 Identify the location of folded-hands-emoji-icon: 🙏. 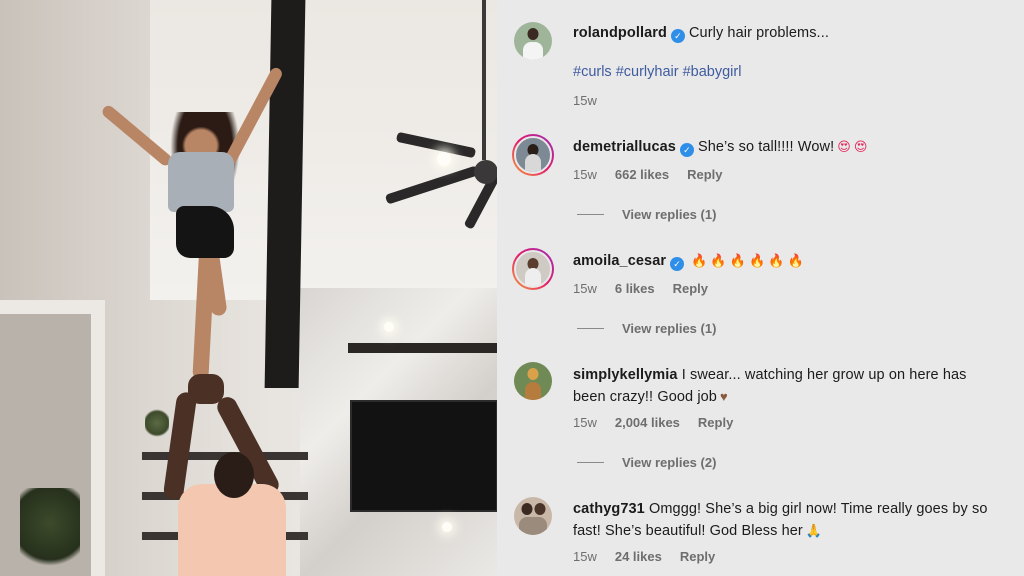
(814, 530).